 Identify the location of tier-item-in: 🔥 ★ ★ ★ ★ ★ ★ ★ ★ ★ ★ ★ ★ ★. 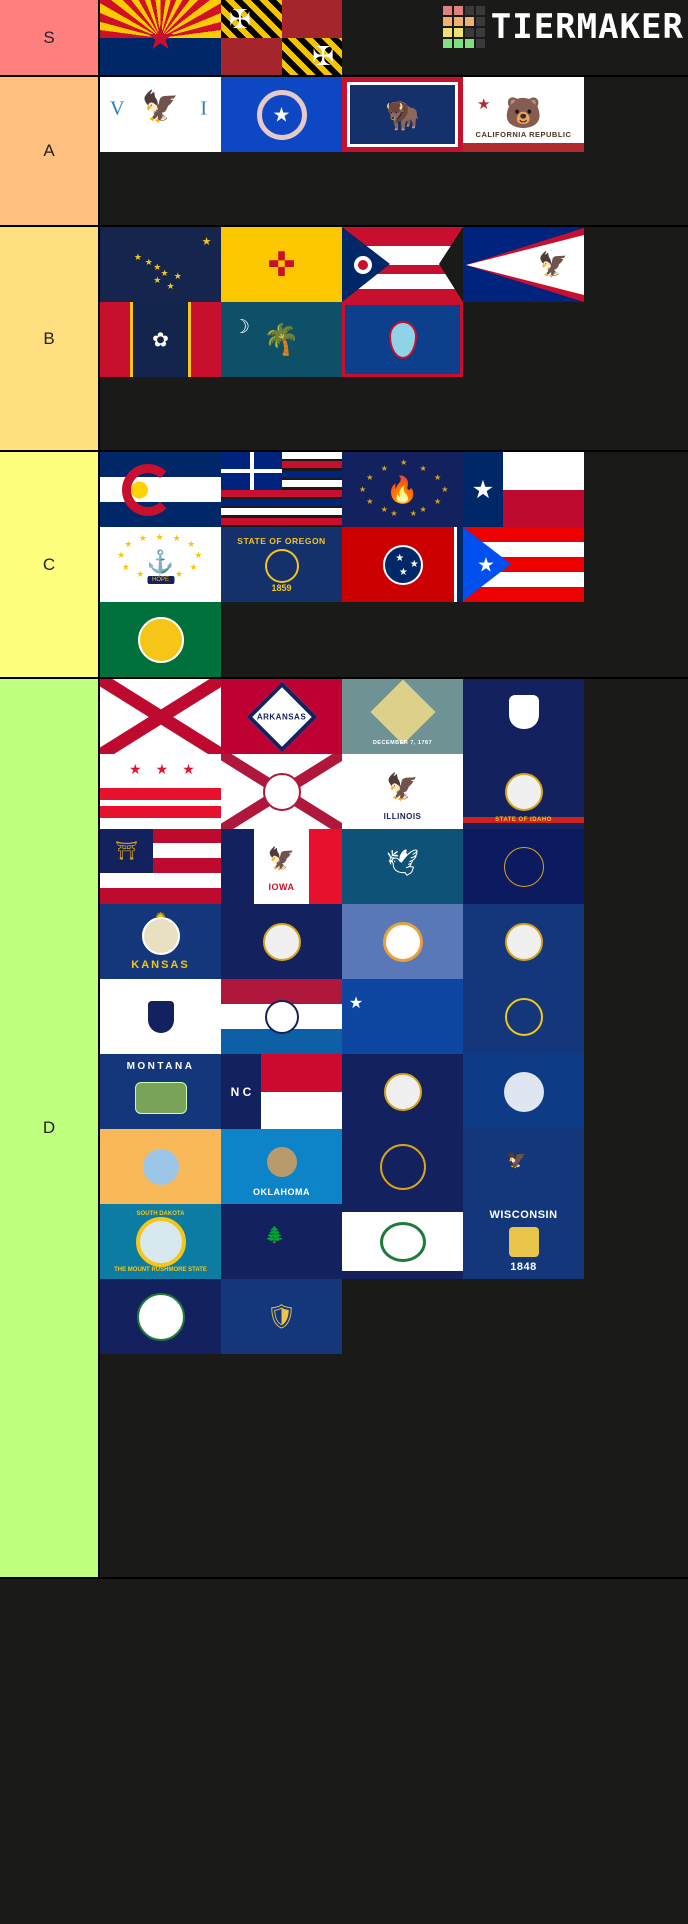
(402, 489).